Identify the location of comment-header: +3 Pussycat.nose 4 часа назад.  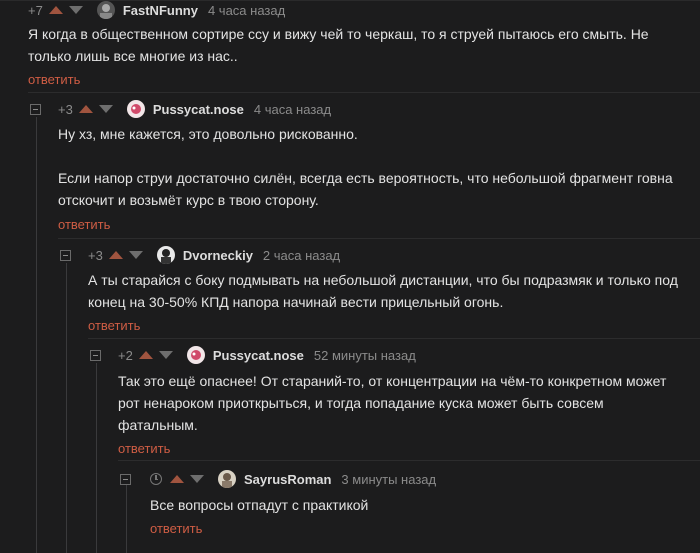
(194, 109).